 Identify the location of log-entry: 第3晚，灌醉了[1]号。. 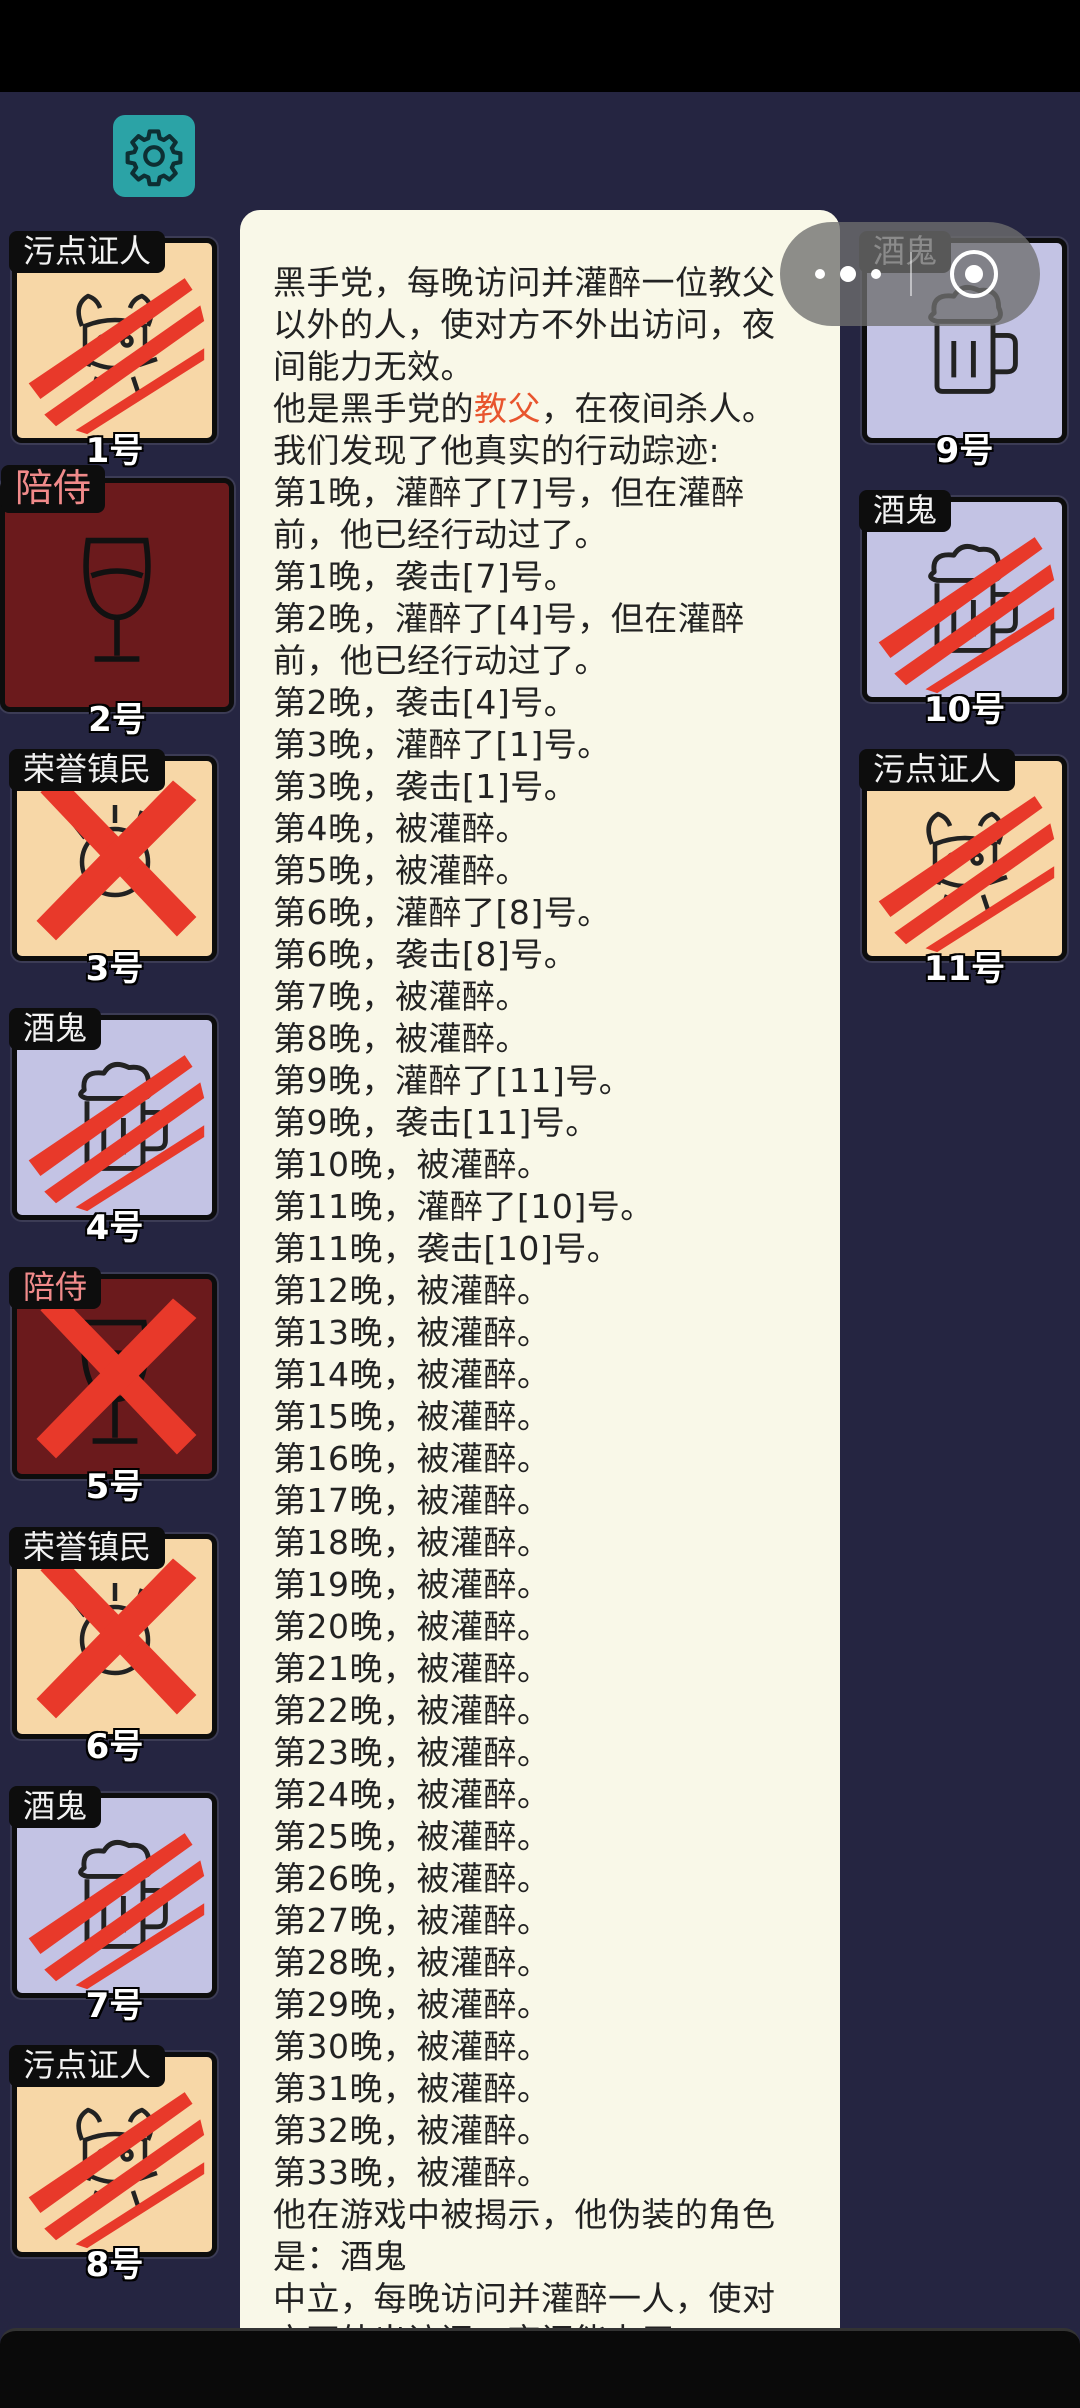
(442, 744).